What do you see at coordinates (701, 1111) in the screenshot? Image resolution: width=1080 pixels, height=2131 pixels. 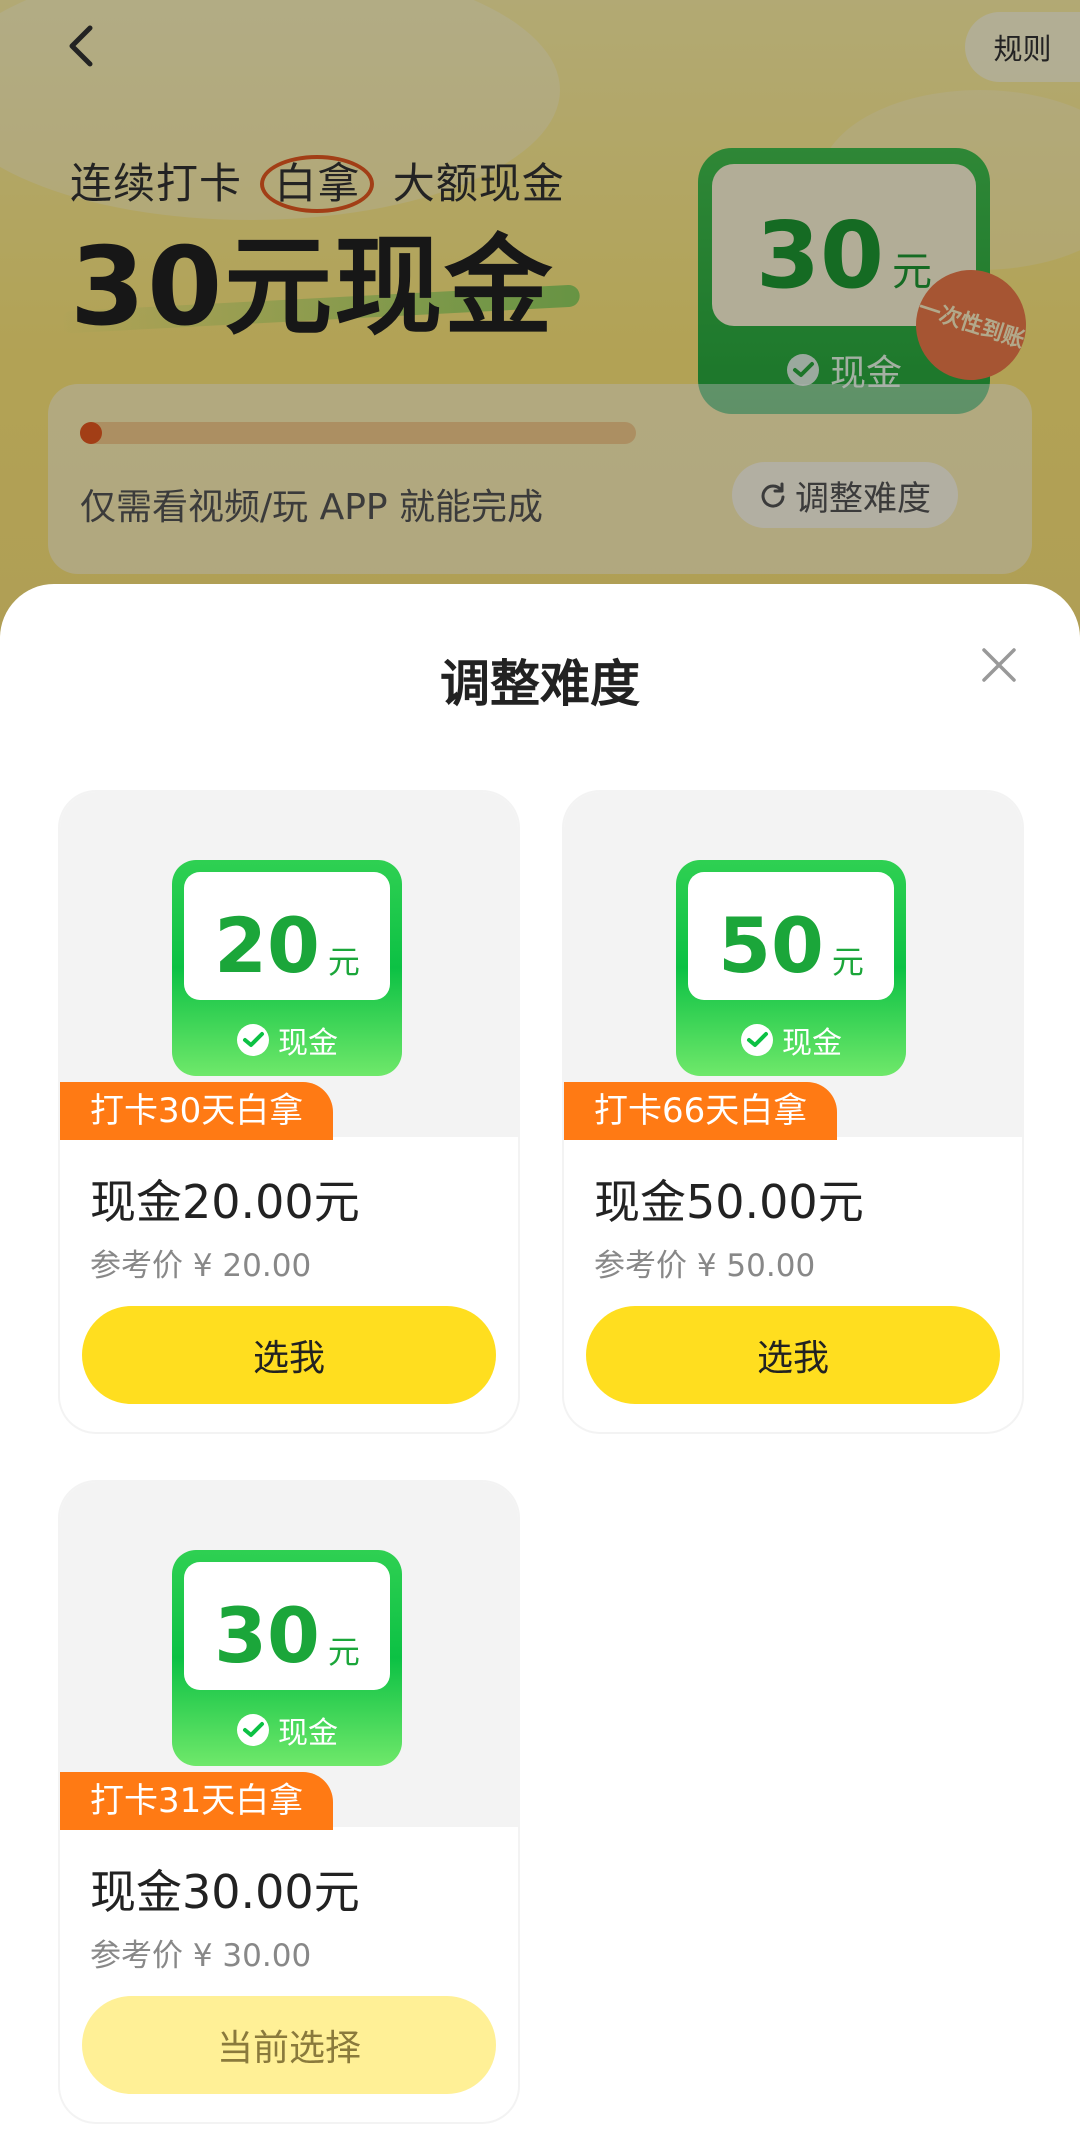 I see `checkin-days-tag: 打卡66天白拿` at bounding box center [701, 1111].